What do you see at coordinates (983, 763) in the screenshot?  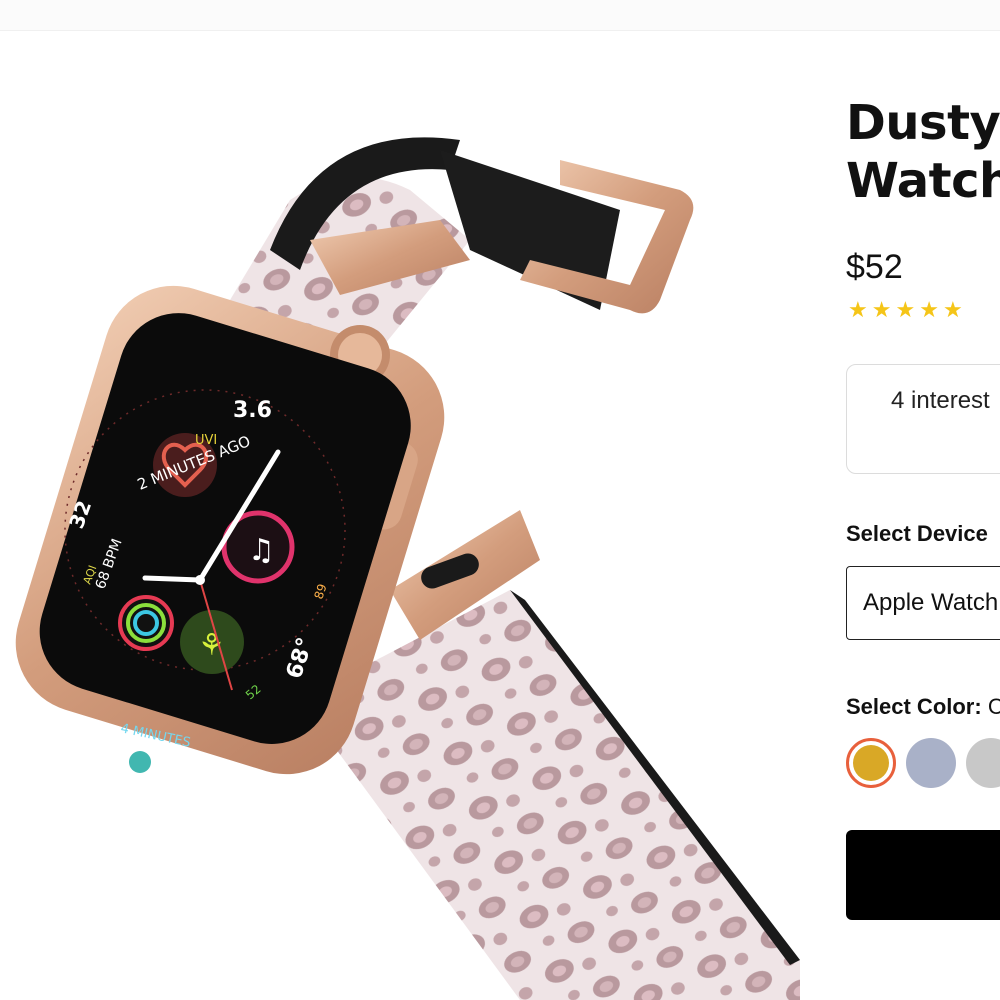 I see `color-swatch-silver` at bounding box center [983, 763].